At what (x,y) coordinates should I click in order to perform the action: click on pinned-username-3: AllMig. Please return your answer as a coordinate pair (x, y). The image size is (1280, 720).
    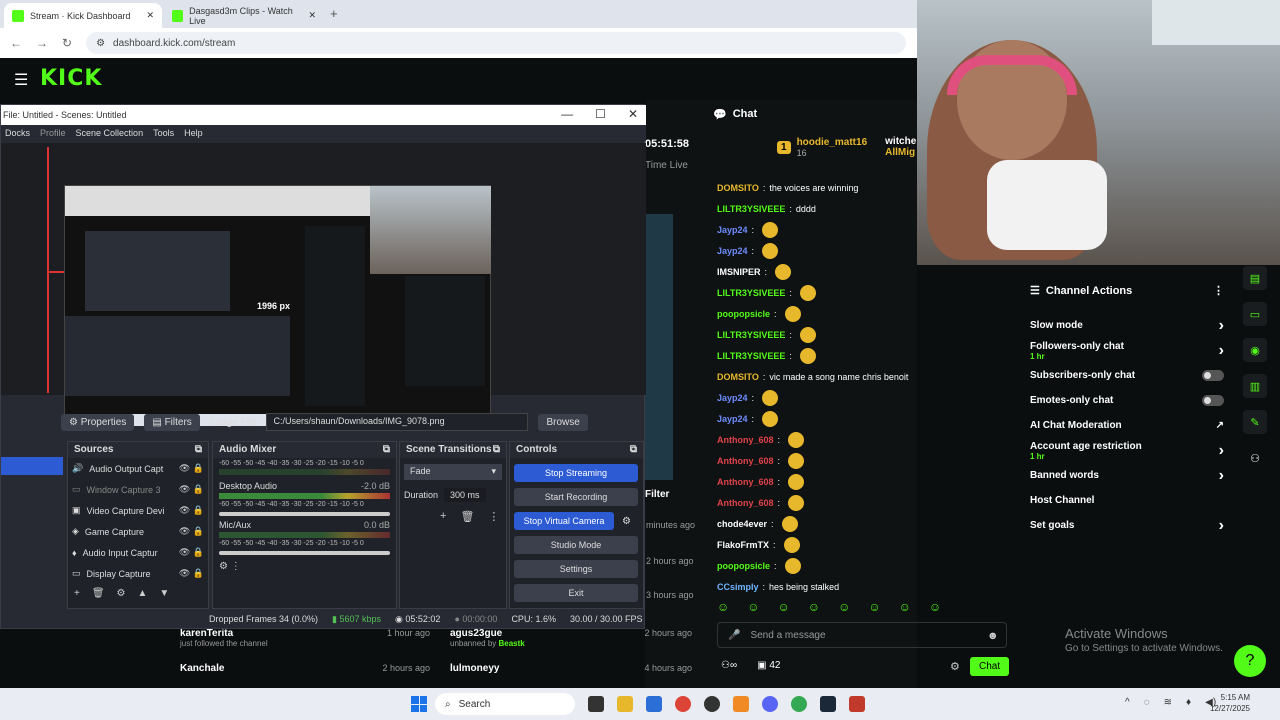
    Looking at the image, I should click on (900, 152).